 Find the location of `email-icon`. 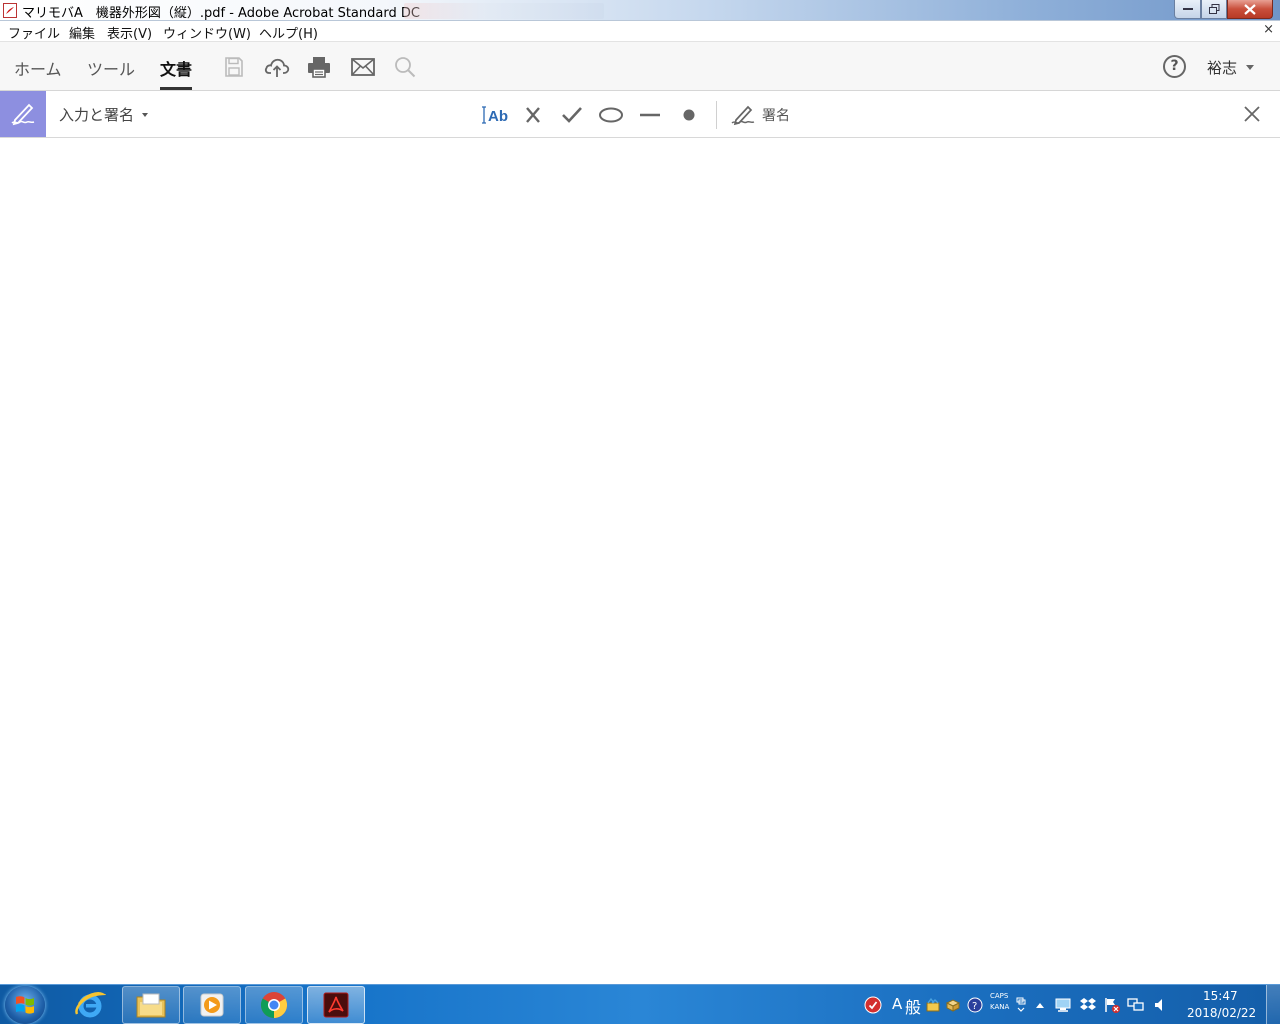

email-icon is located at coordinates (363, 67).